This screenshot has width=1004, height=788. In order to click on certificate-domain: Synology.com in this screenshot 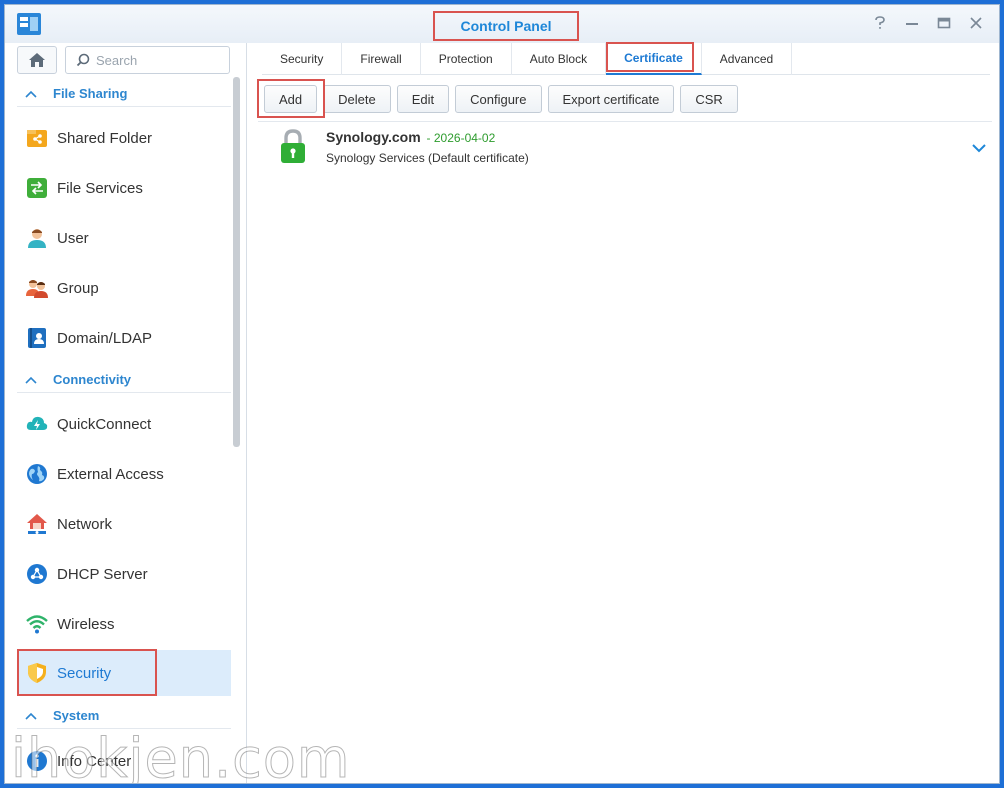, I will do `click(373, 137)`.